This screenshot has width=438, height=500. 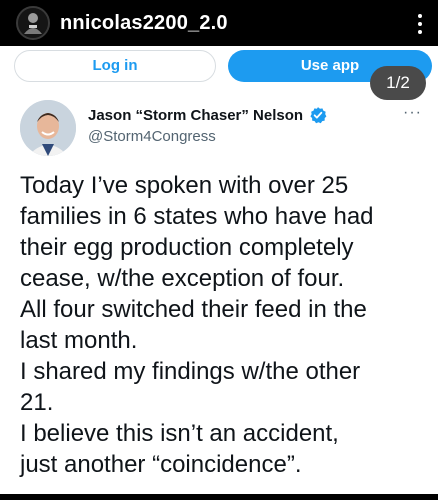 I want to click on instagram-username: nnicolas2200_2.0, so click(x=144, y=23).